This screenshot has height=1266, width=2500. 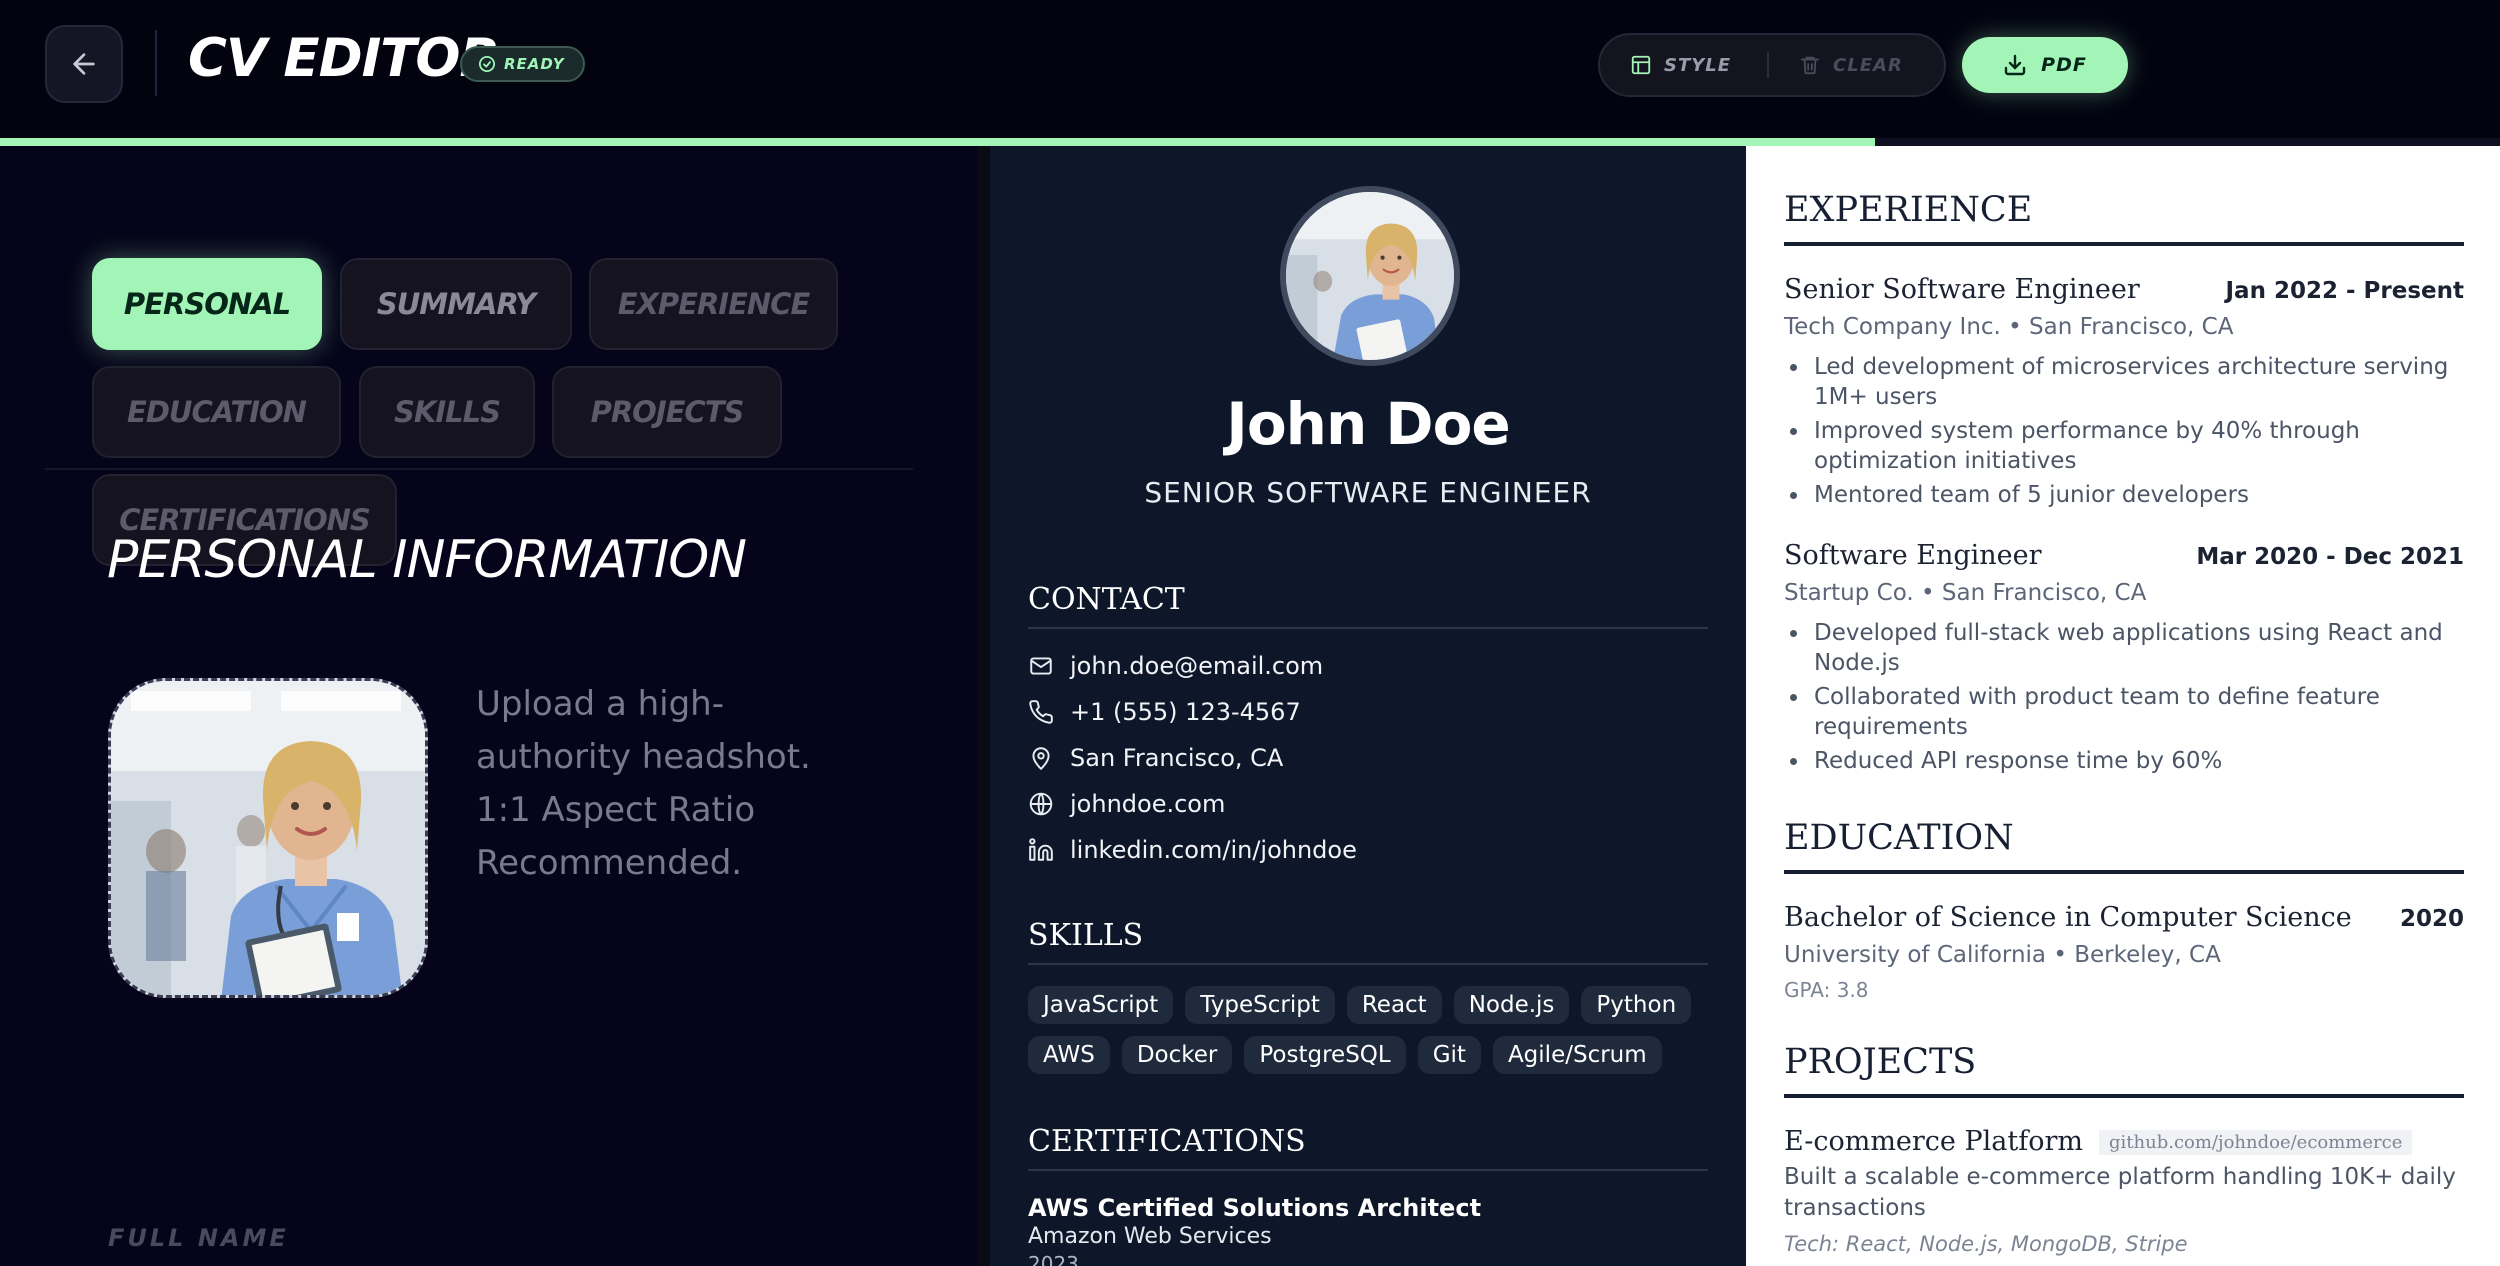 What do you see at coordinates (198, 1238) in the screenshot?
I see `full-name-label: FULL NAME` at bounding box center [198, 1238].